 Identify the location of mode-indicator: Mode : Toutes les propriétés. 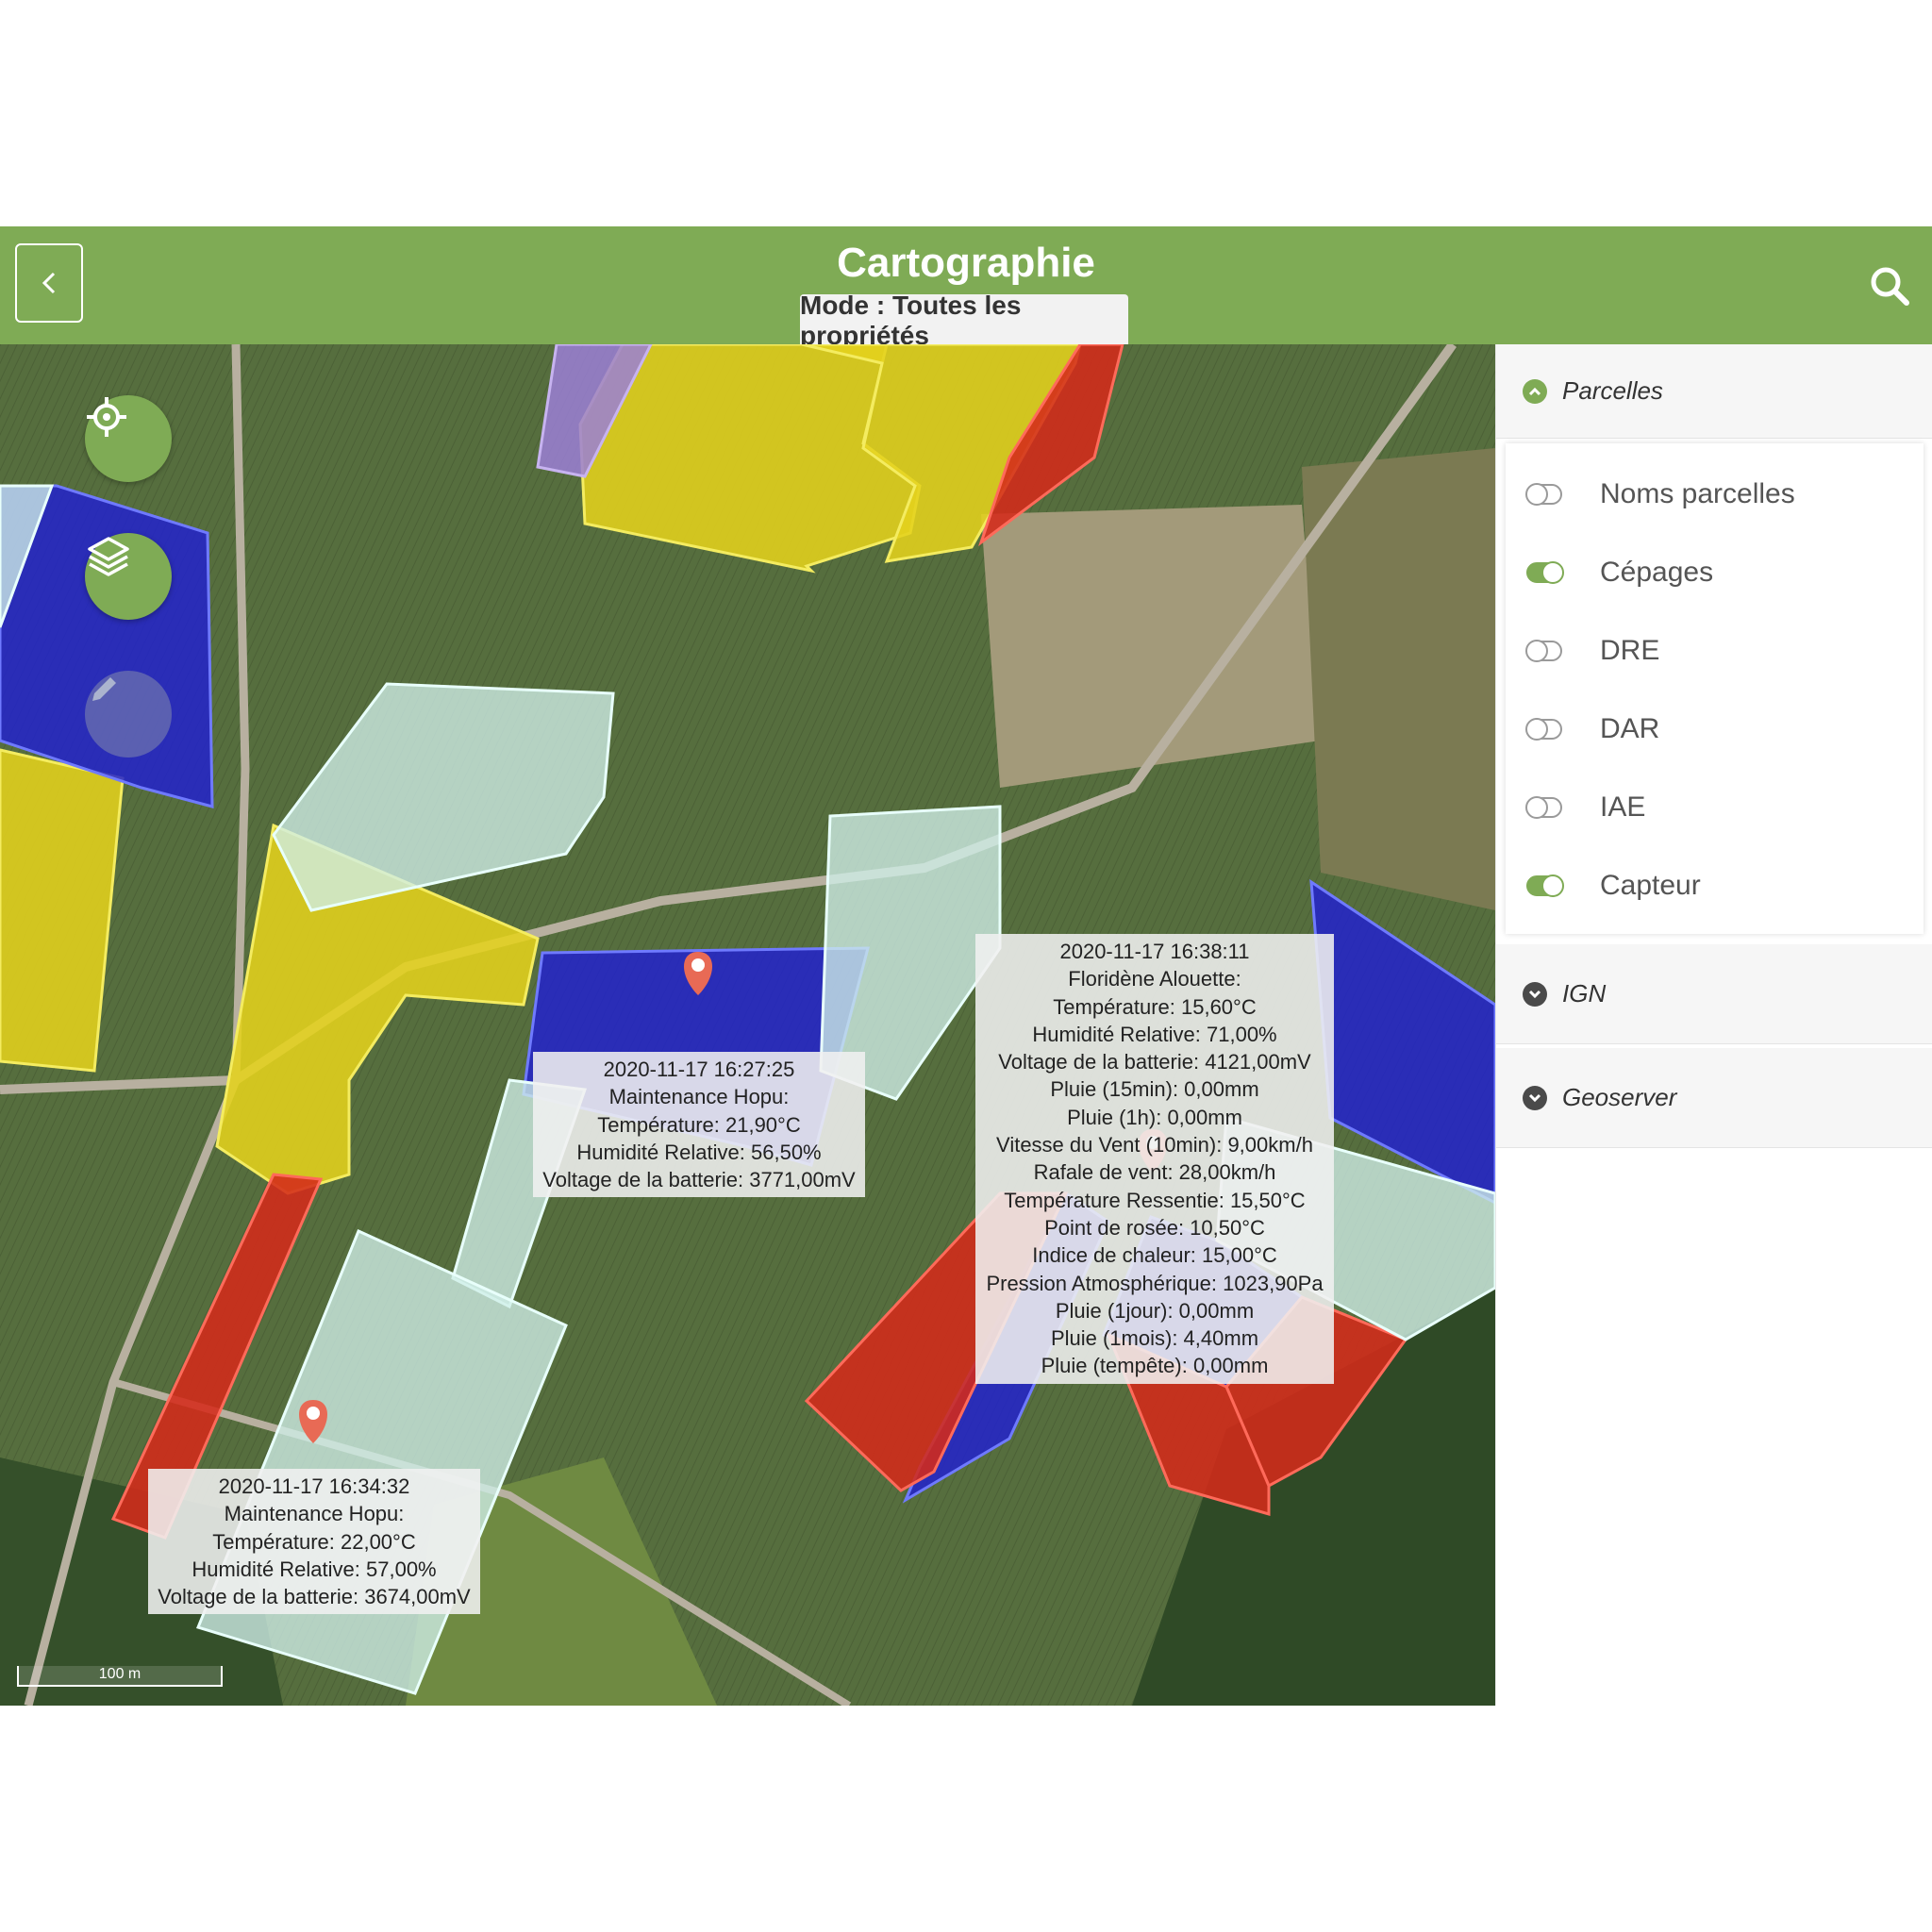
(964, 320).